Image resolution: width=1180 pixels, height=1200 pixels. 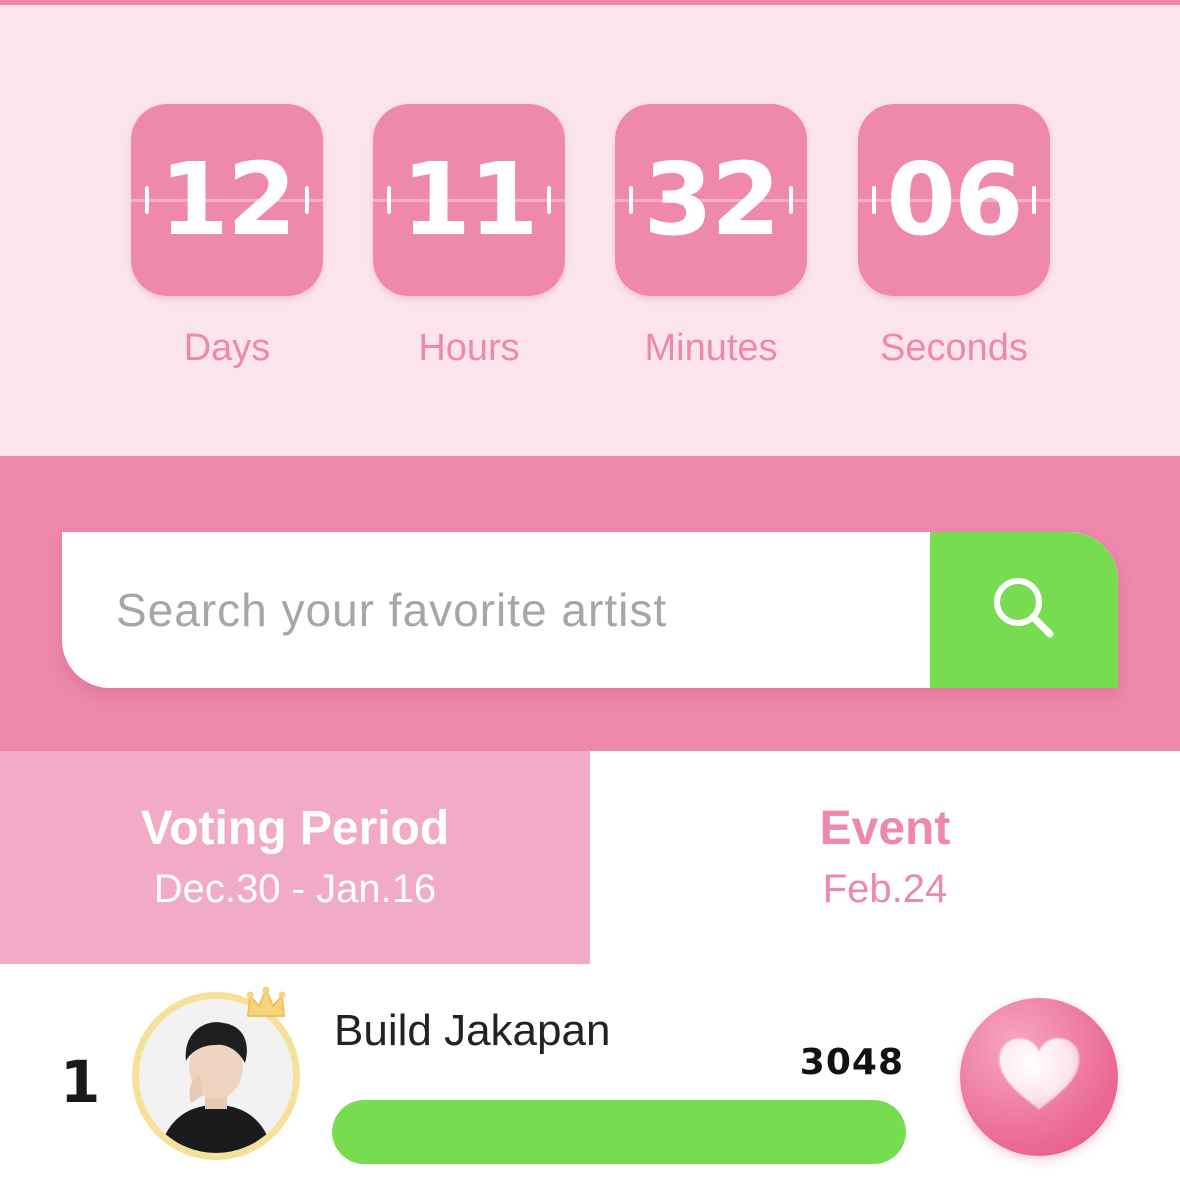 I want to click on countdown-seconds-value: 06, so click(x=954, y=199).